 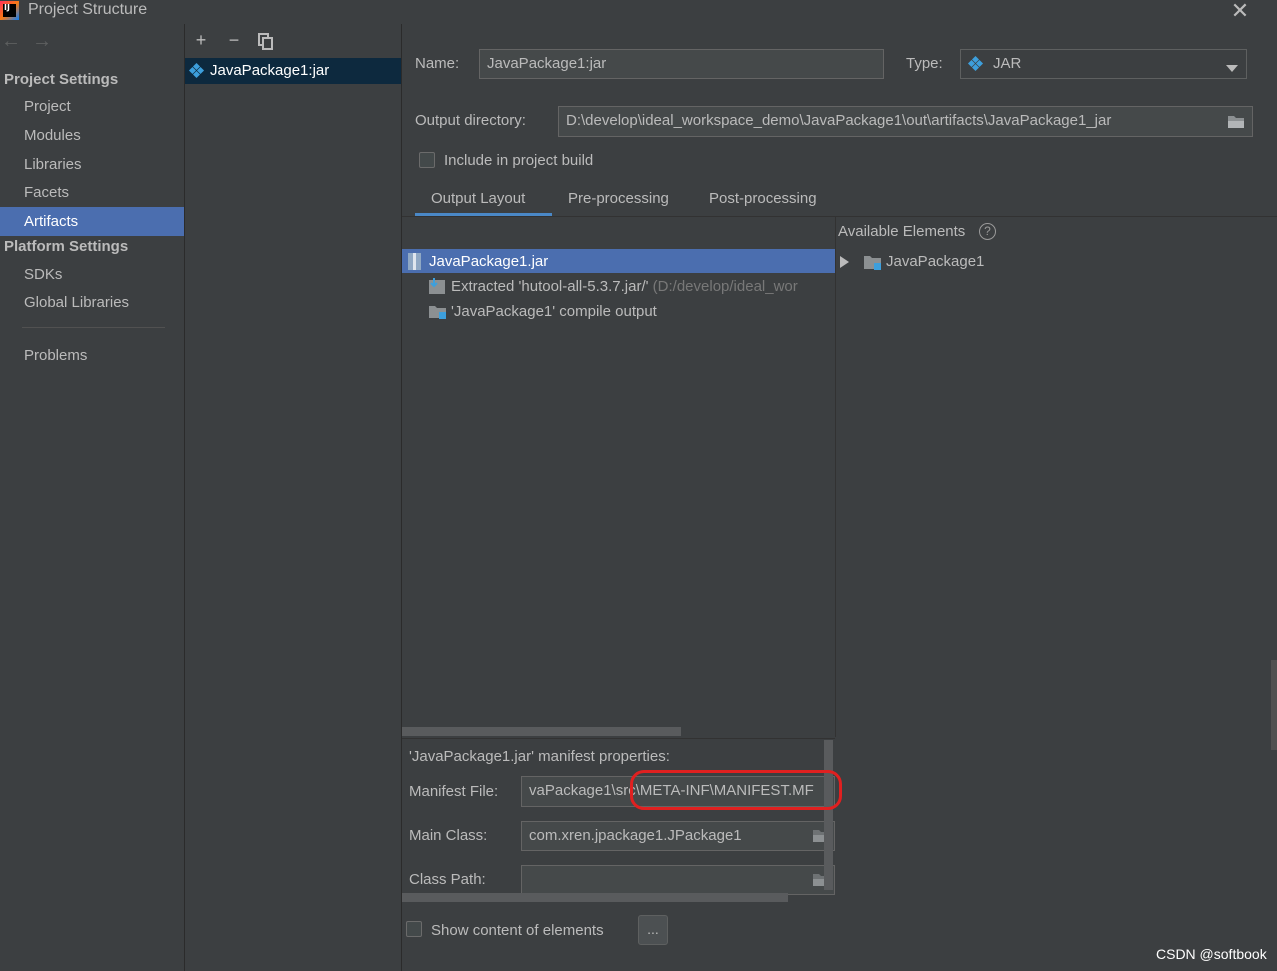 What do you see at coordinates (92, 355) in the screenshot?
I see `sidebar-item-problems: Problems` at bounding box center [92, 355].